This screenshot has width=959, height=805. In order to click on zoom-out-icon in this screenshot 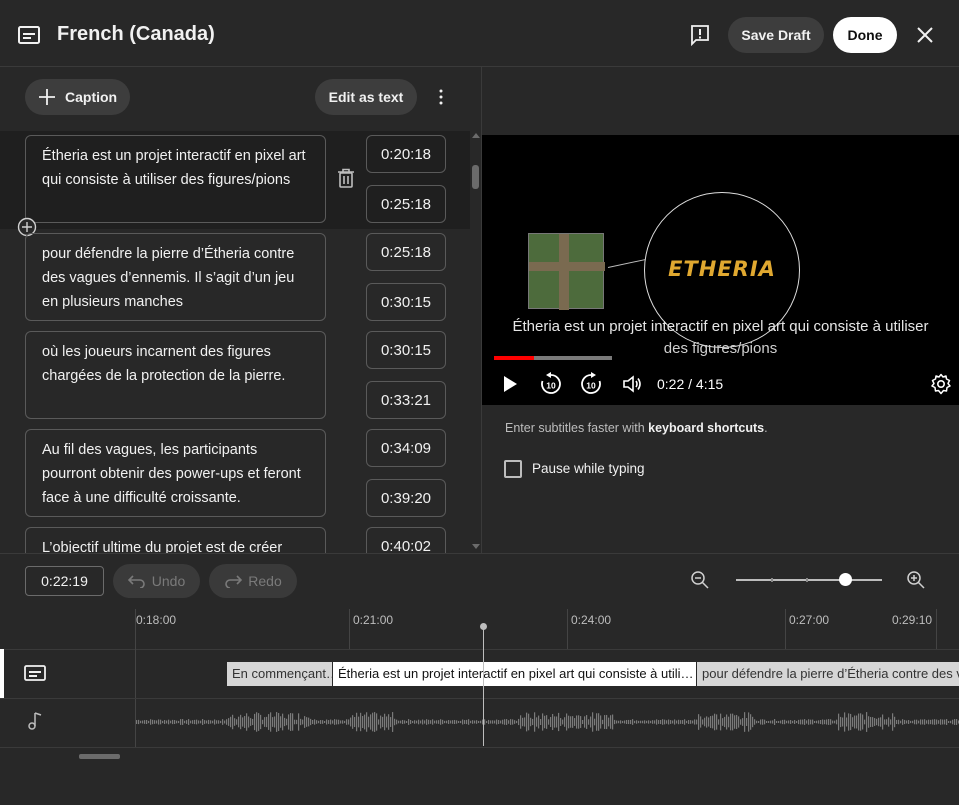, I will do `click(700, 580)`.